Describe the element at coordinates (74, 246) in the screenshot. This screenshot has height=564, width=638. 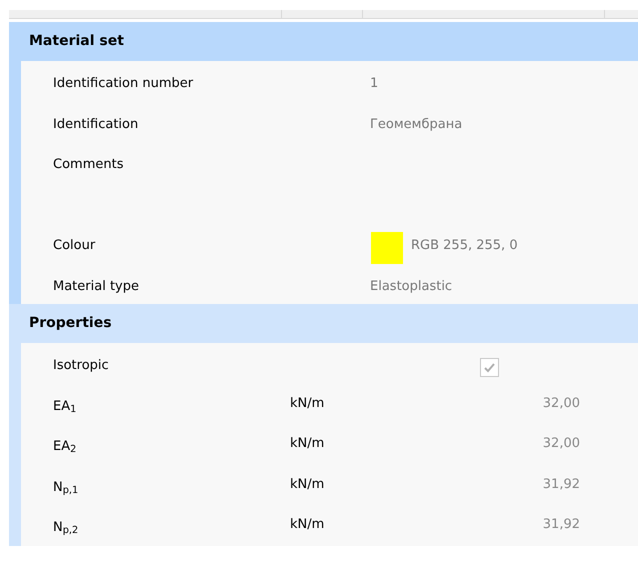
I see `property-label: Colour` at that location.